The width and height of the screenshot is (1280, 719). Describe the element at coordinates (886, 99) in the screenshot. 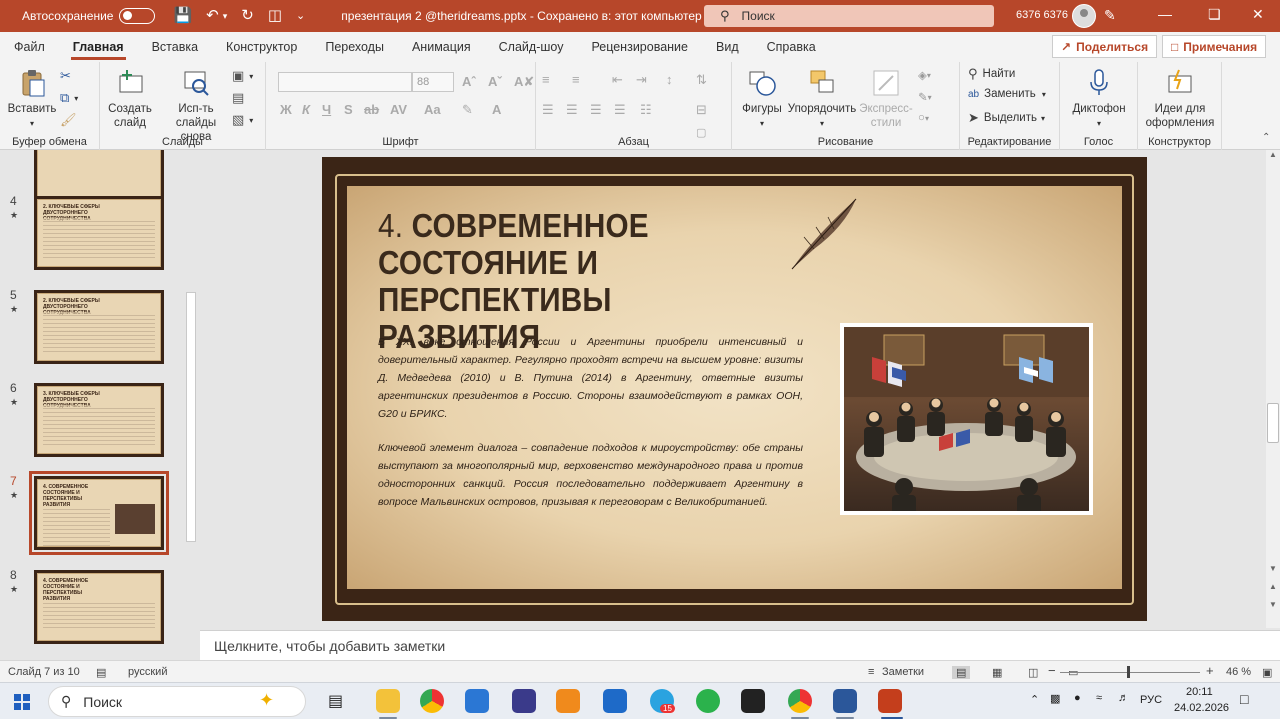

I see `quick-styles-button: Экспресс-стили` at that location.